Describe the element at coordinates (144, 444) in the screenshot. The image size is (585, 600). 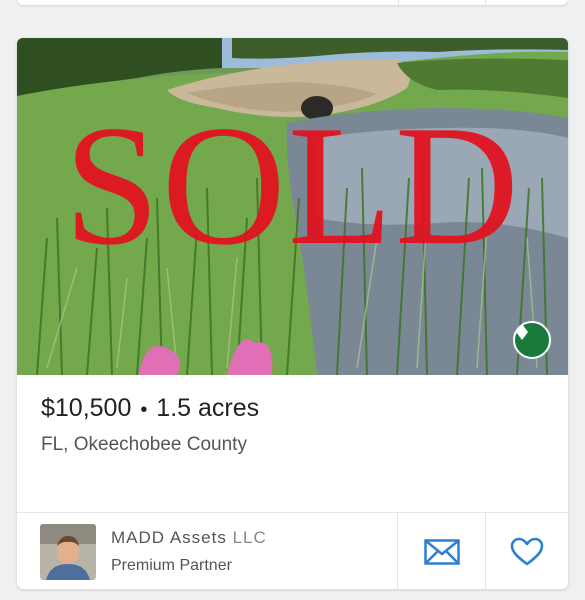
I see `location: FL, Okeechobee County` at that location.